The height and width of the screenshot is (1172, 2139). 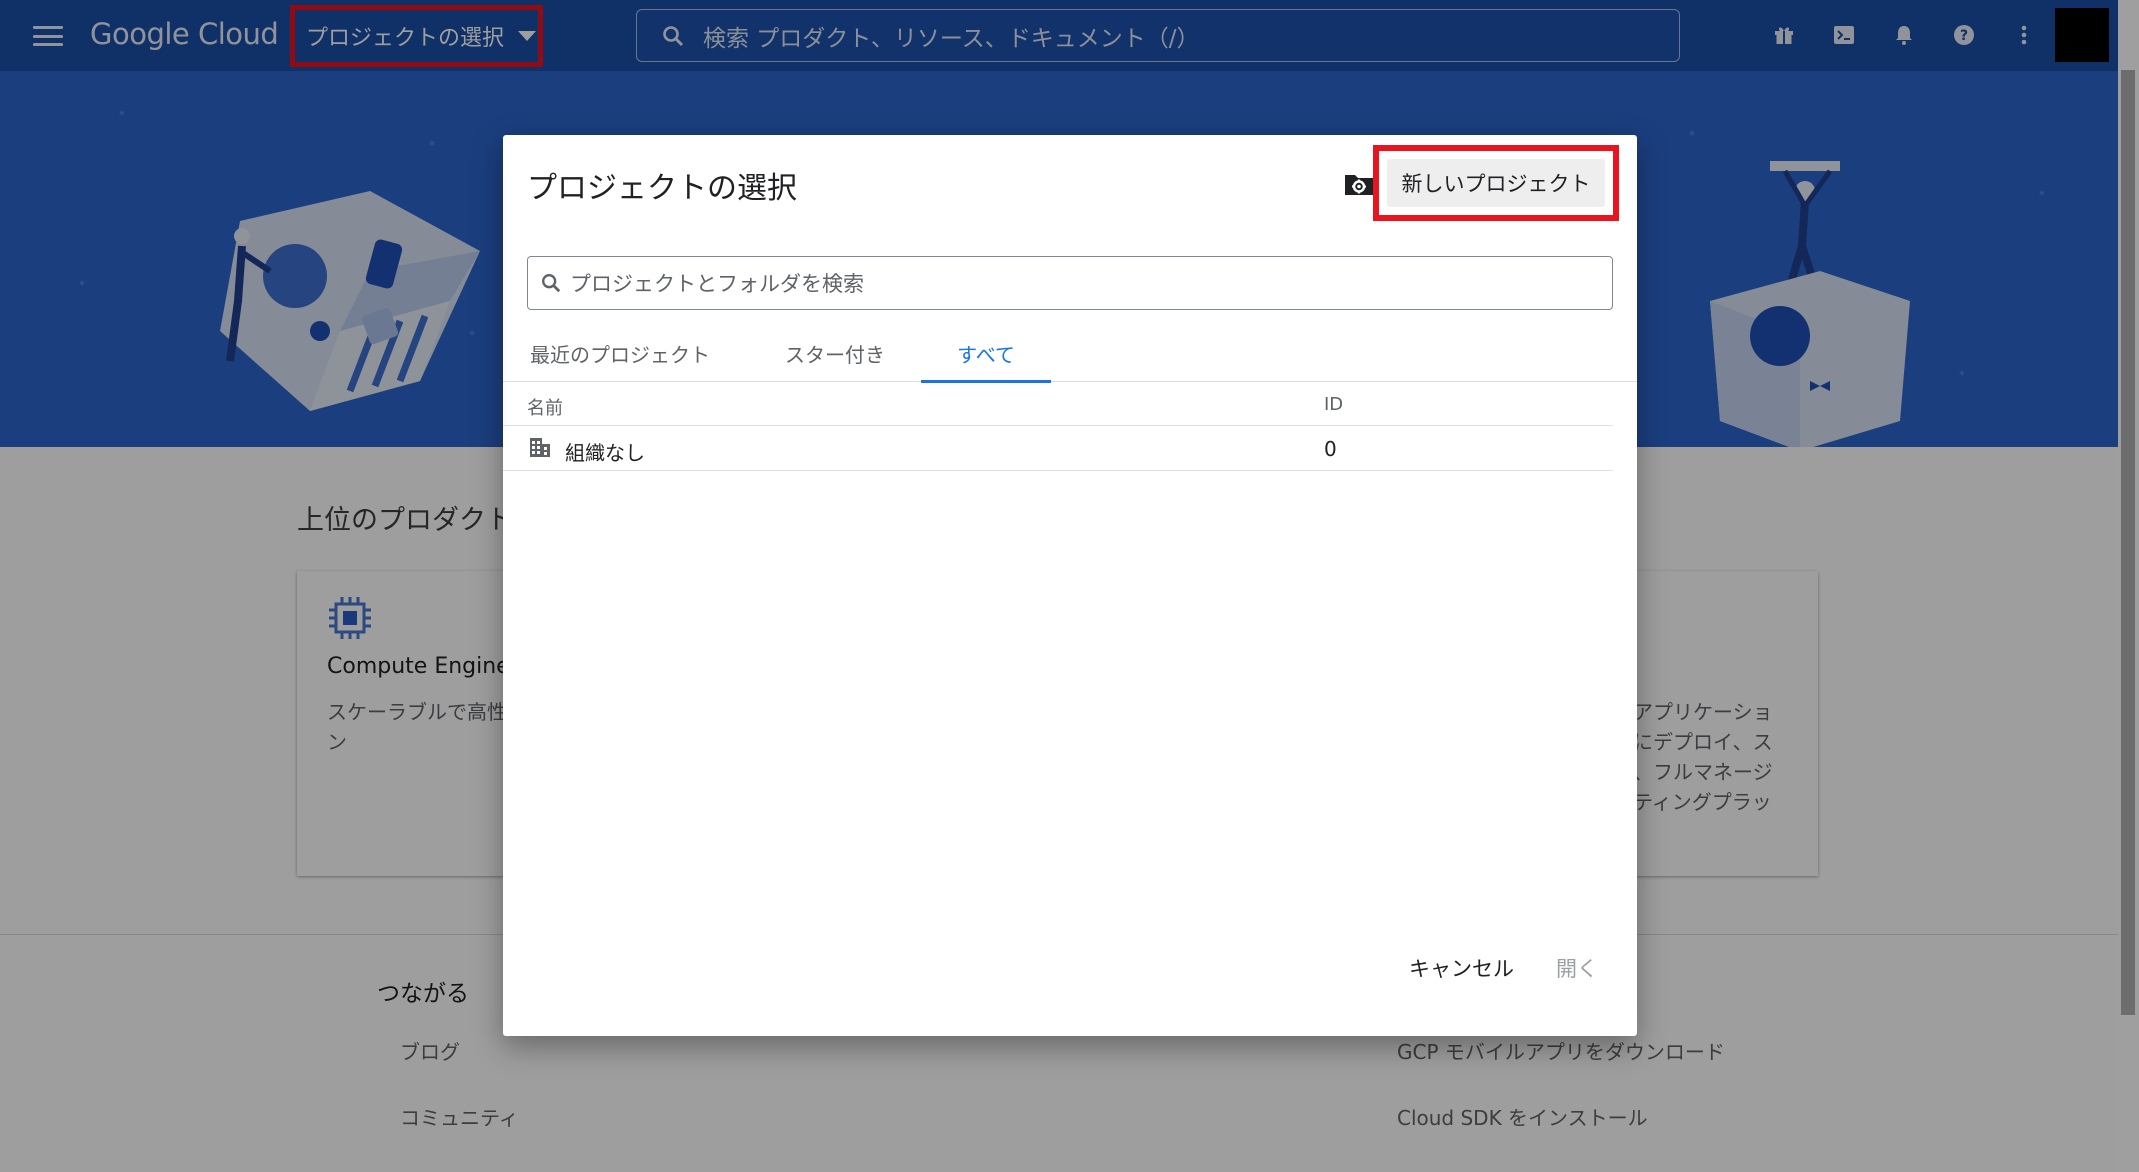 What do you see at coordinates (1359, 184) in the screenshot?
I see `folder-settings-icon` at bounding box center [1359, 184].